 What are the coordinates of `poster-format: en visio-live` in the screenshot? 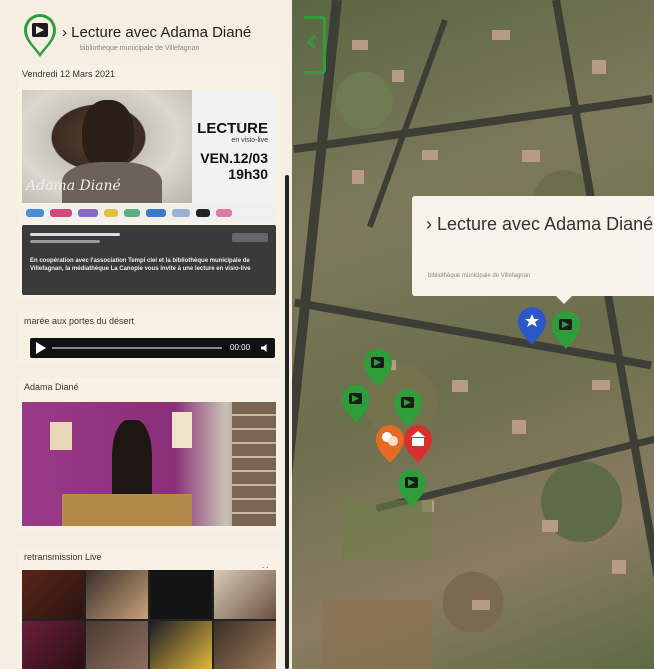 It's located at (249, 140).